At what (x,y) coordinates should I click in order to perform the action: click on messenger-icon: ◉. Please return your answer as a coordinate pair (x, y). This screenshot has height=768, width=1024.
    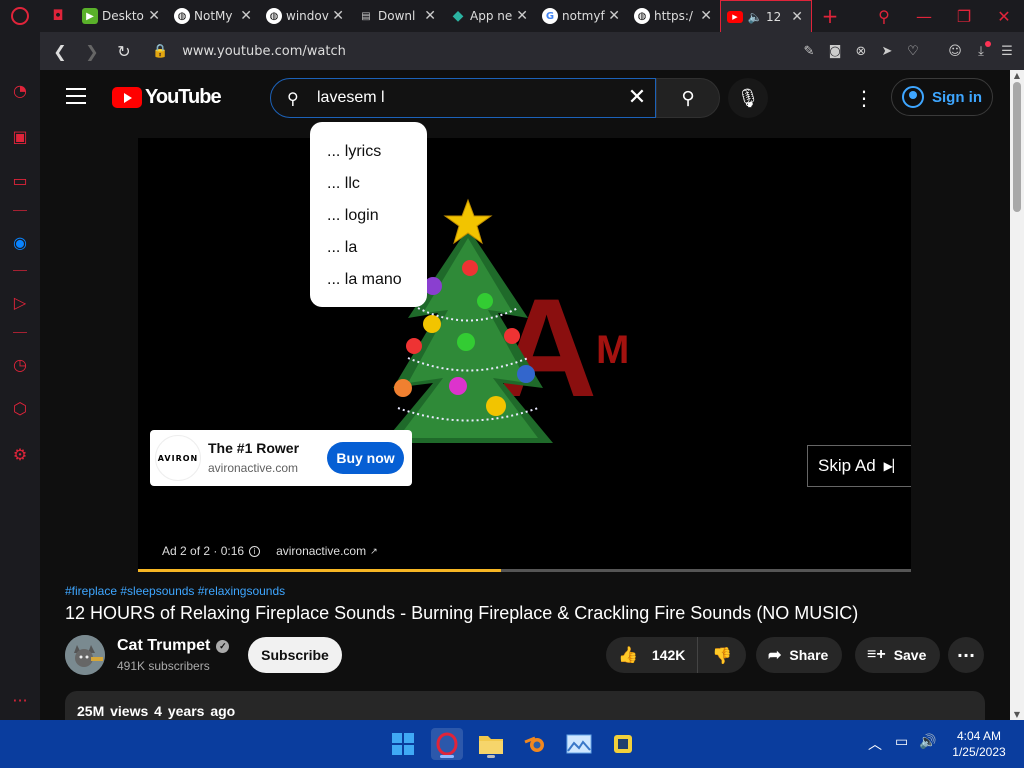
    Looking at the image, I should click on (20, 242).